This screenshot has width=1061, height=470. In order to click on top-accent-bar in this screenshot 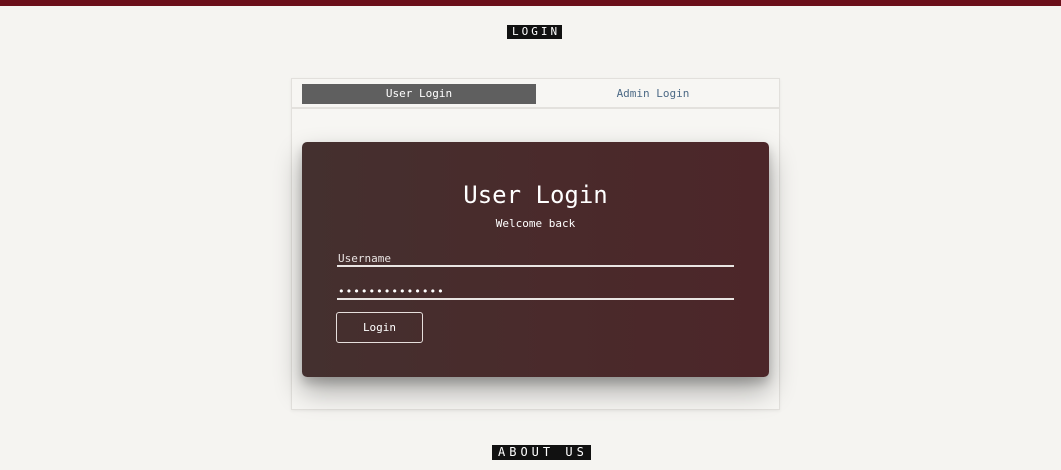, I will do `click(530, 3)`.